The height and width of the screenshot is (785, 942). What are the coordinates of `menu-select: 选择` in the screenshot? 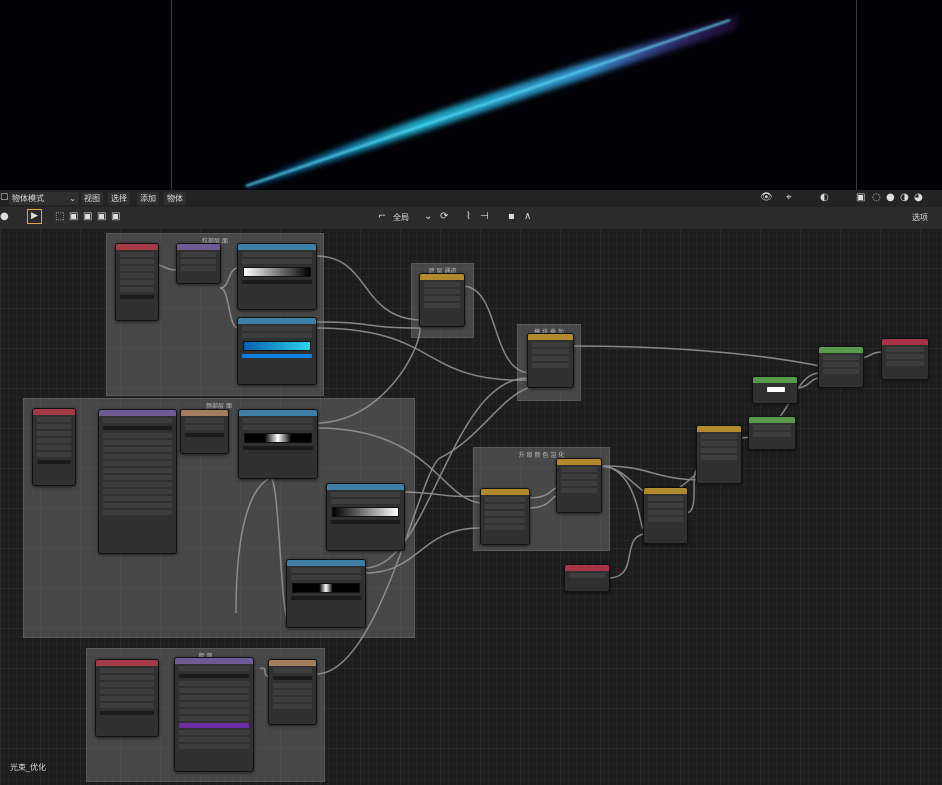 It's located at (119, 198).